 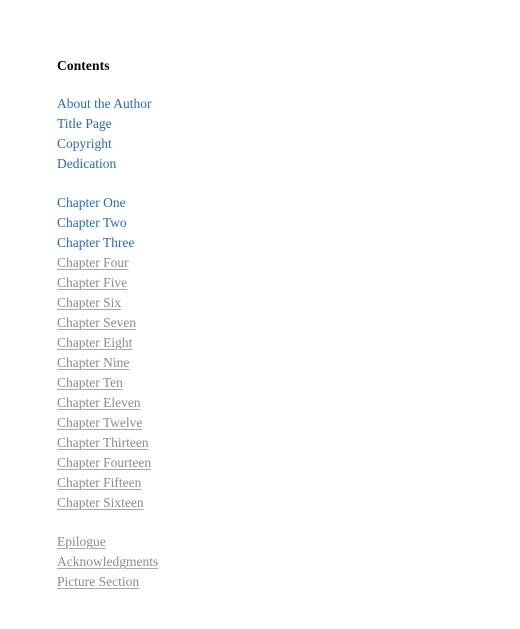 I want to click on toc-entry-chapter-three: Chapter Three, so click(x=95, y=243).